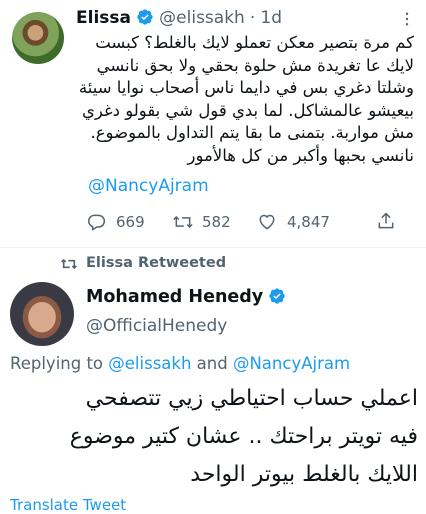 This screenshot has width=426, height=514. I want to click on author-handle: @OfficialHenedy, so click(156, 326).